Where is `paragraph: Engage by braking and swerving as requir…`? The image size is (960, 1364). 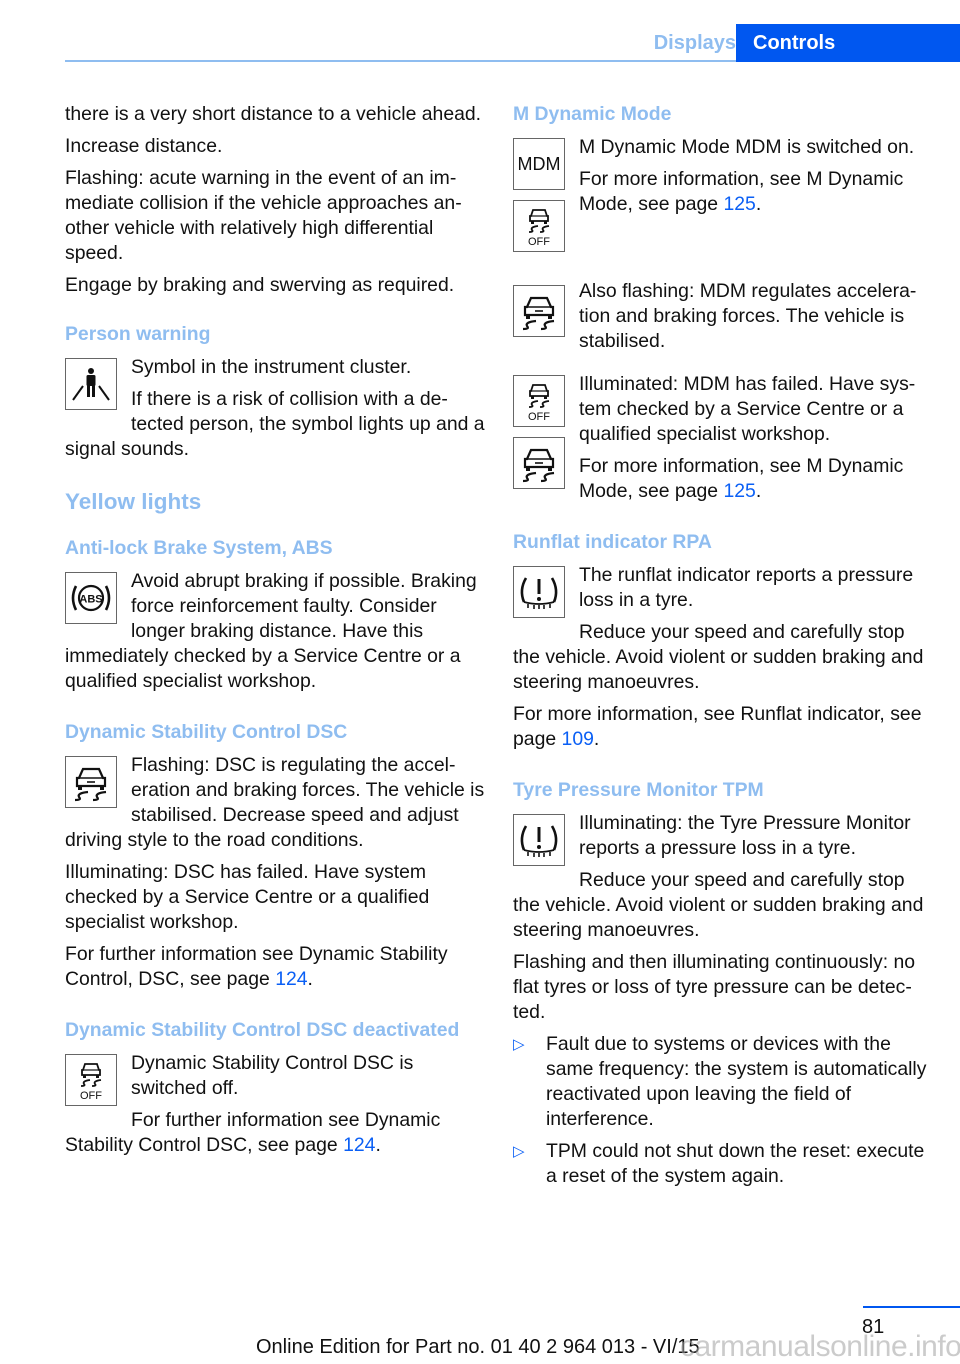
paragraph: Engage by braking and swerving as requir… is located at coordinates (260, 285).